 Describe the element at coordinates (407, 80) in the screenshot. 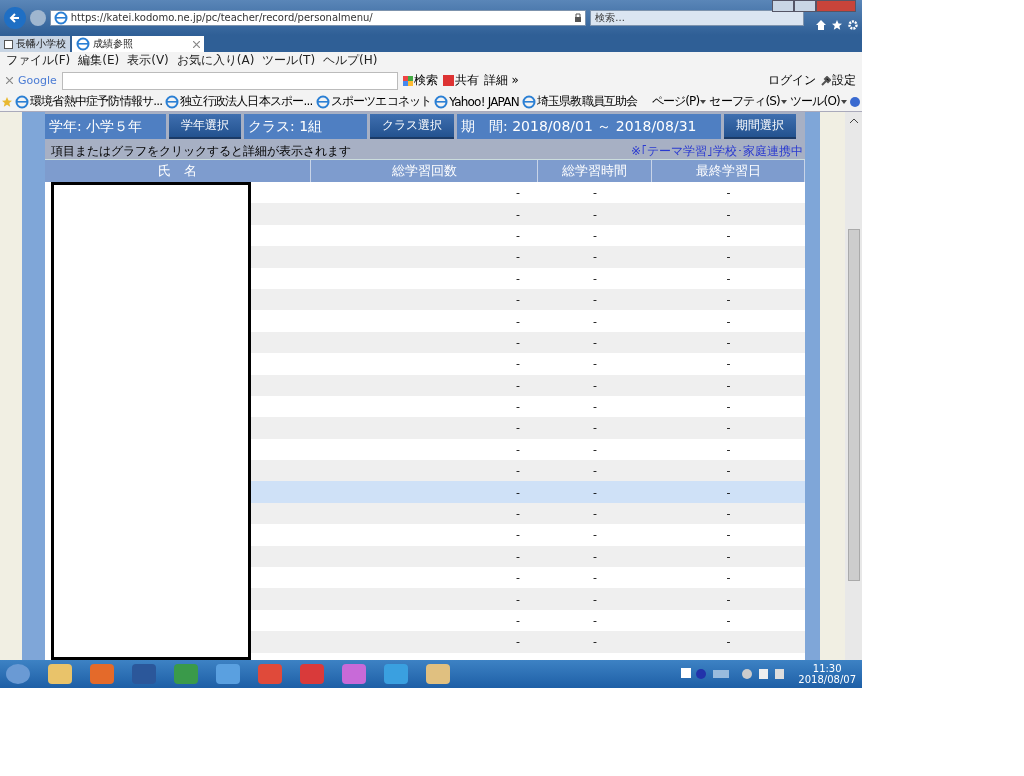

I see `squares-icon` at that location.